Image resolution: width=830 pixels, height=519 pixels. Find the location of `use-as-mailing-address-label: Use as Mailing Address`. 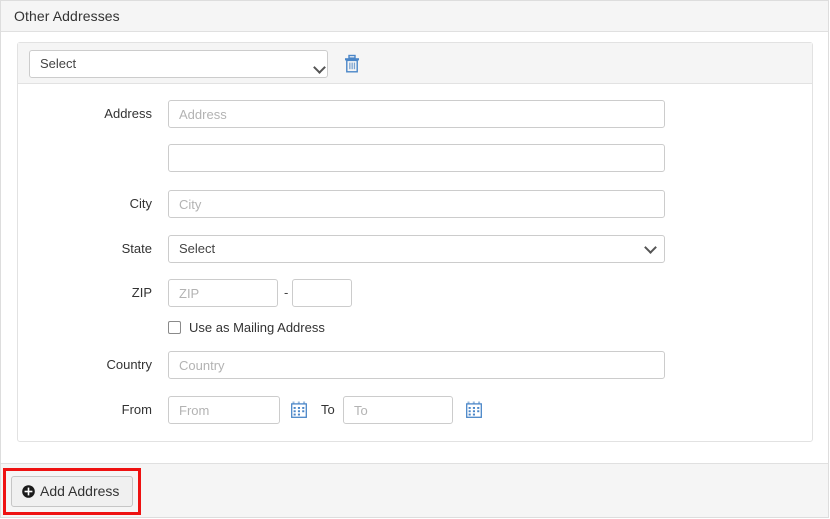

use-as-mailing-address-label: Use as Mailing Address is located at coordinates (257, 327).